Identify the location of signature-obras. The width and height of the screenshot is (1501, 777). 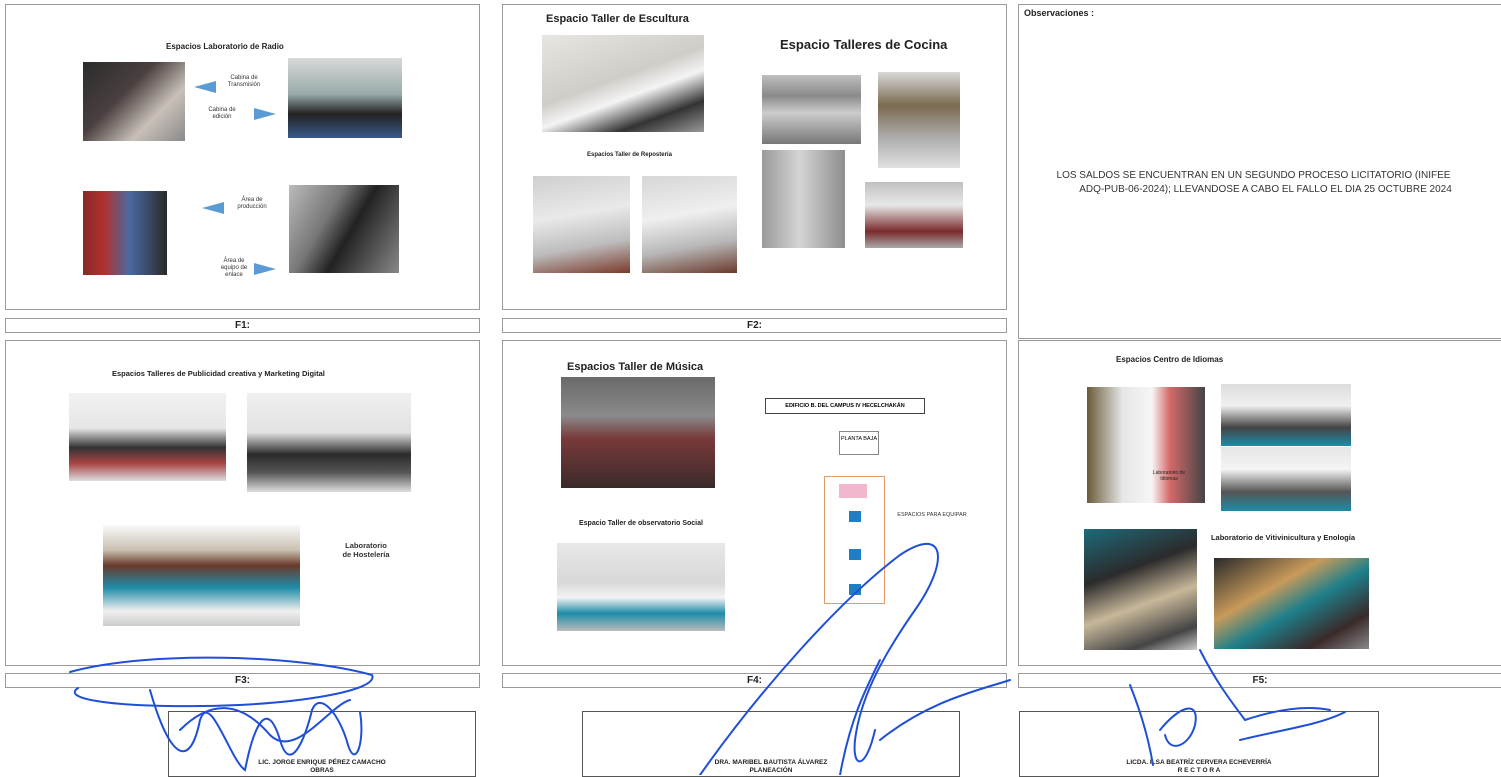
(221, 714).